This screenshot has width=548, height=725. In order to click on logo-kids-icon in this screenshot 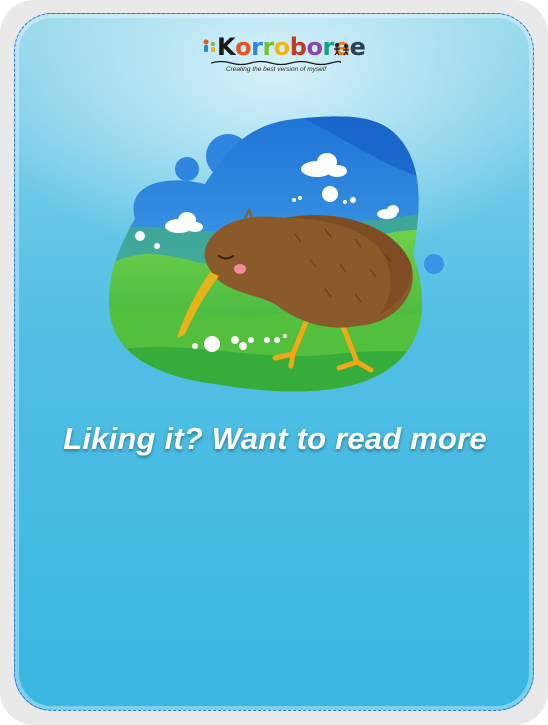, I will do `click(341, 49)`.